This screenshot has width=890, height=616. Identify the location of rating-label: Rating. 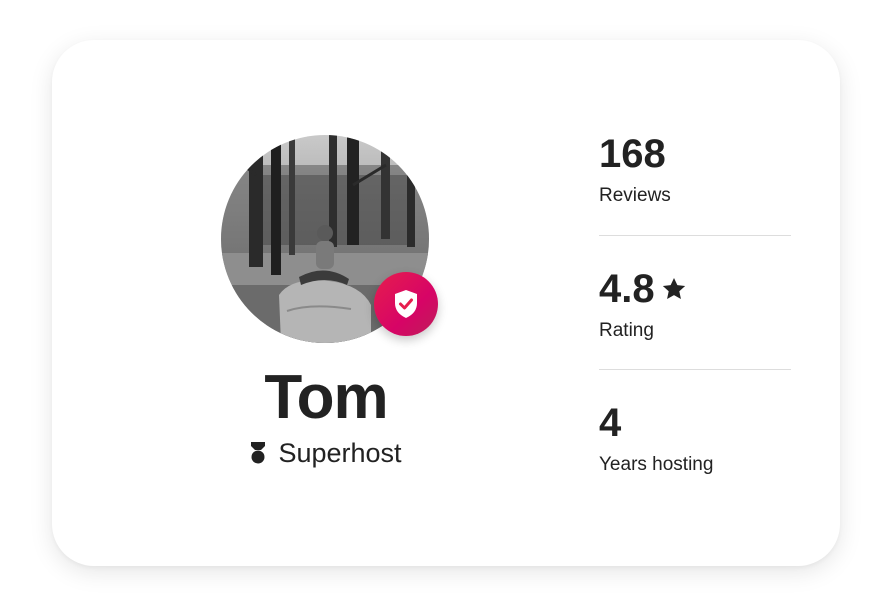
(626, 330).